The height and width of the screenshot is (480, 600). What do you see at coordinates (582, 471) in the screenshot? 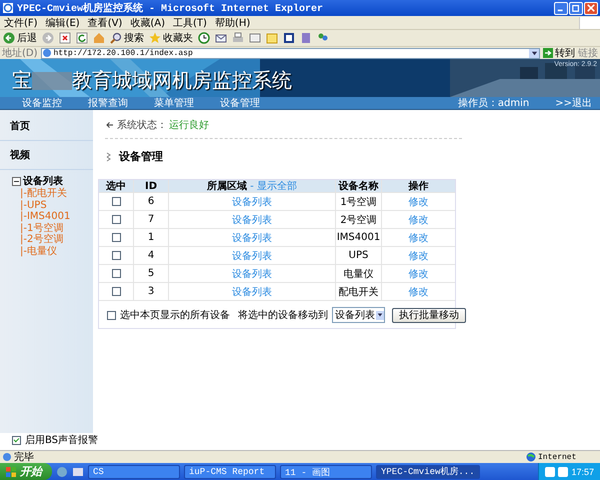
I see `clock: 17:57` at bounding box center [582, 471].